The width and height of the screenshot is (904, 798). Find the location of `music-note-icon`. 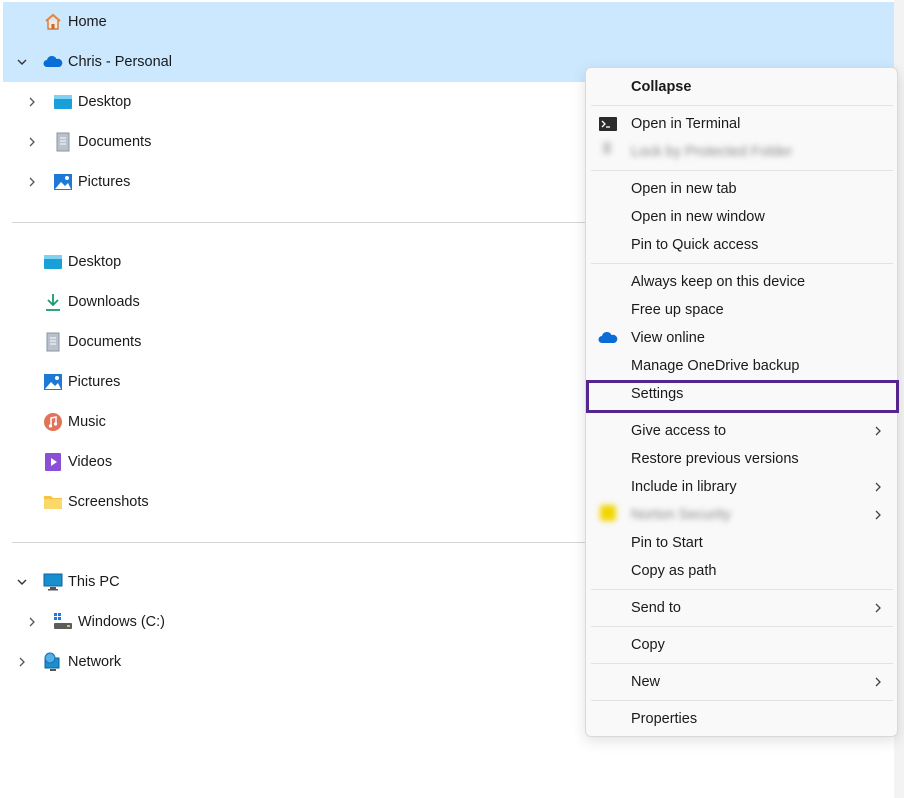

music-note-icon is located at coordinates (53, 422).